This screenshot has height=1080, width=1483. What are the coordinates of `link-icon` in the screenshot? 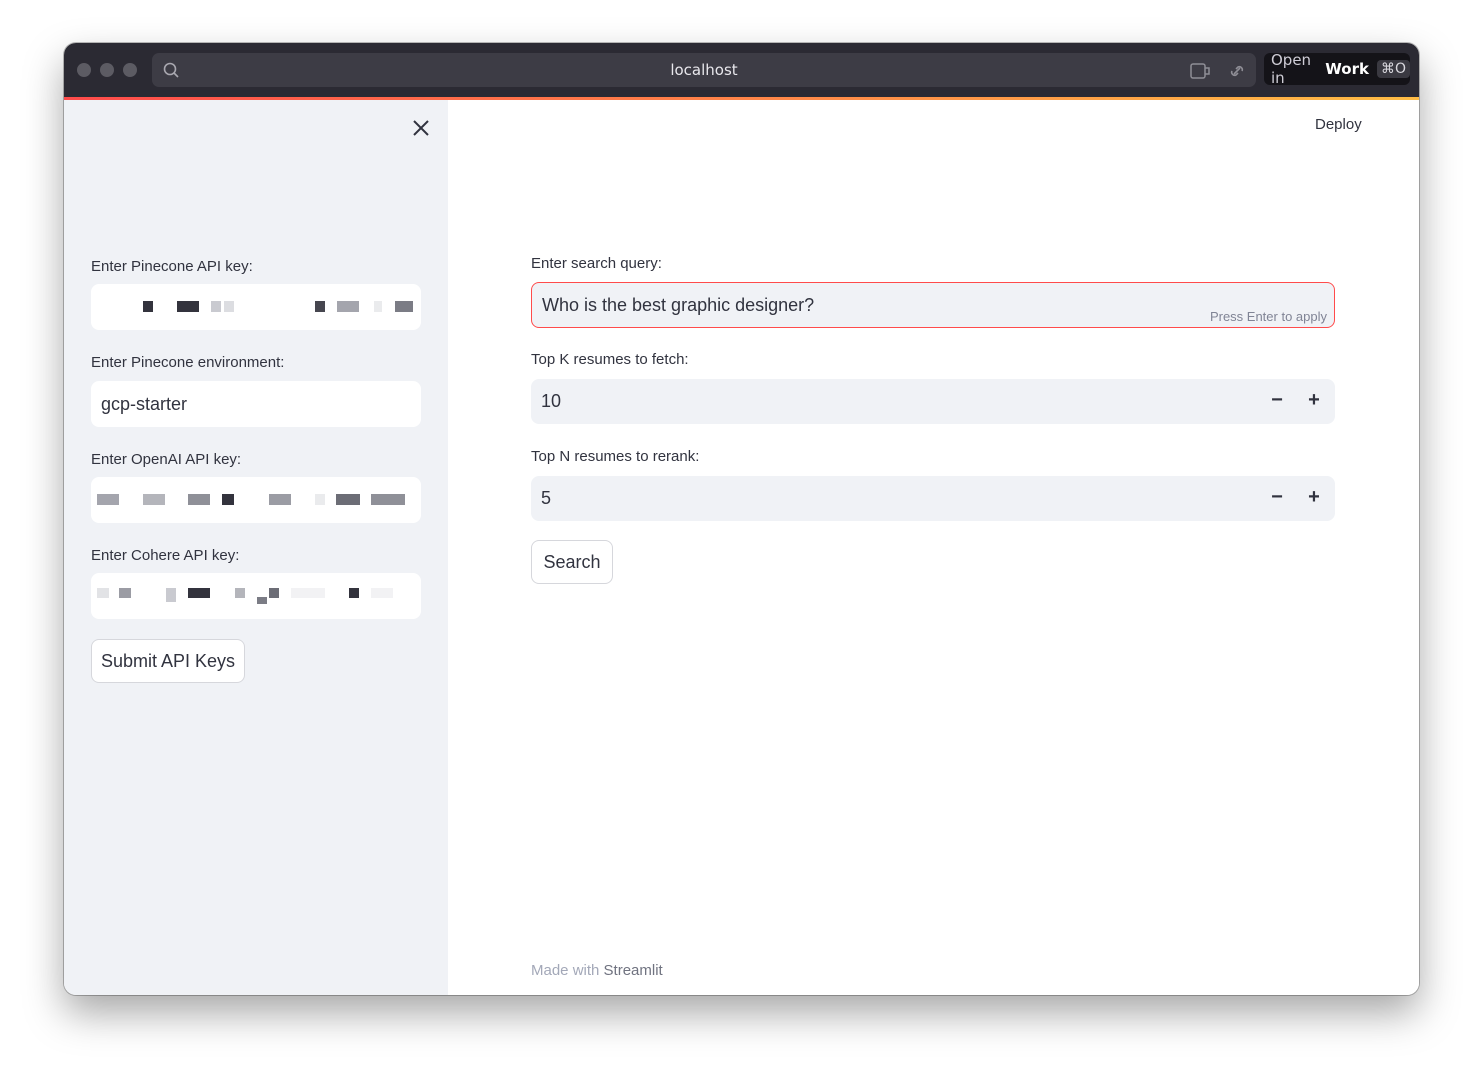 It's located at (1237, 71).